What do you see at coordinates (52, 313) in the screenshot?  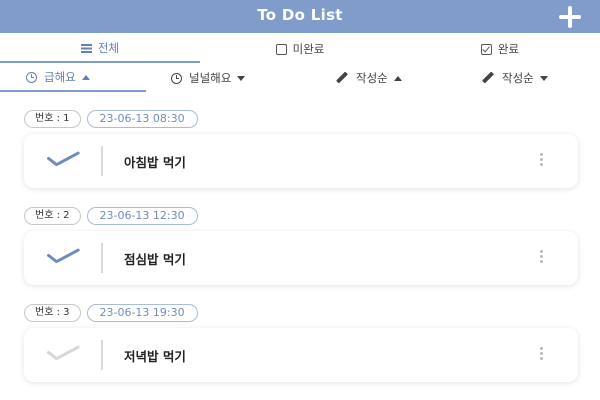 I see `todo-number-badge: 번호 : 3` at bounding box center [52, 313].